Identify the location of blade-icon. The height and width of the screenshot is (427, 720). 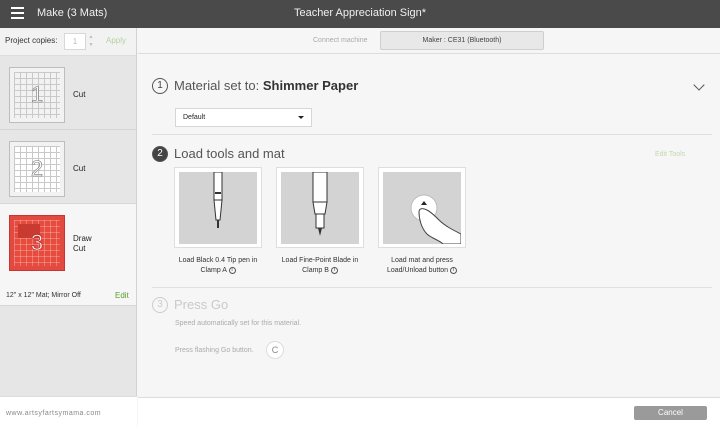
(320, 208).